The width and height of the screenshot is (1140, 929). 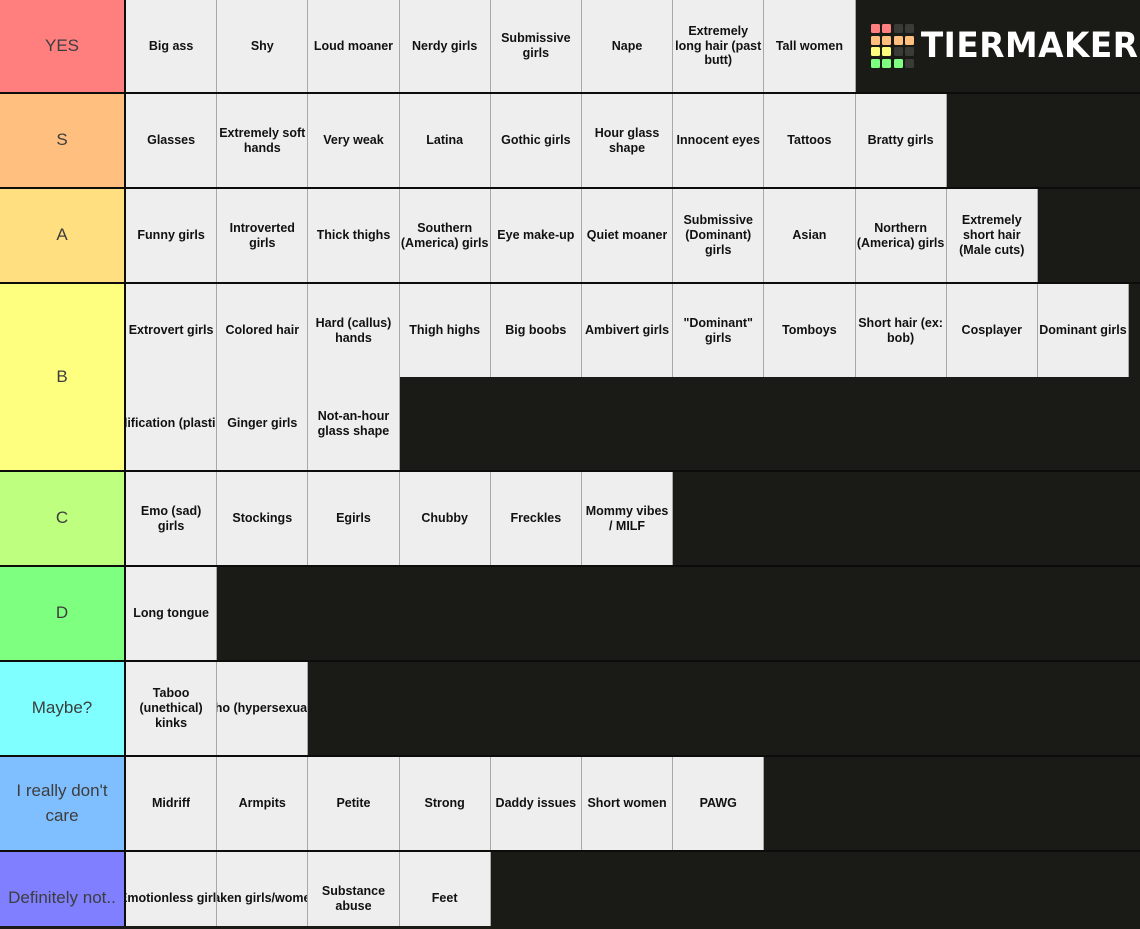 What do you see at coordinates (354, 330) in the screenshot?
I see `tier-item: Hard (callus) hands` at bounding box center [354, 330].